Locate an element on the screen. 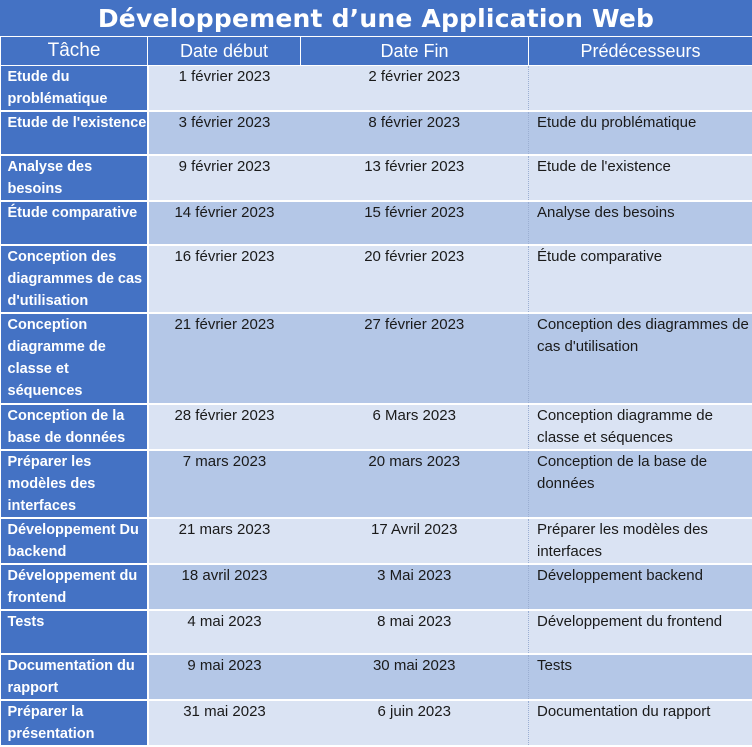 Image resolution: width=752 pixels, height=747 pixels. header-predecessors: Prédécesseurs is located at coordinates (640, 51).